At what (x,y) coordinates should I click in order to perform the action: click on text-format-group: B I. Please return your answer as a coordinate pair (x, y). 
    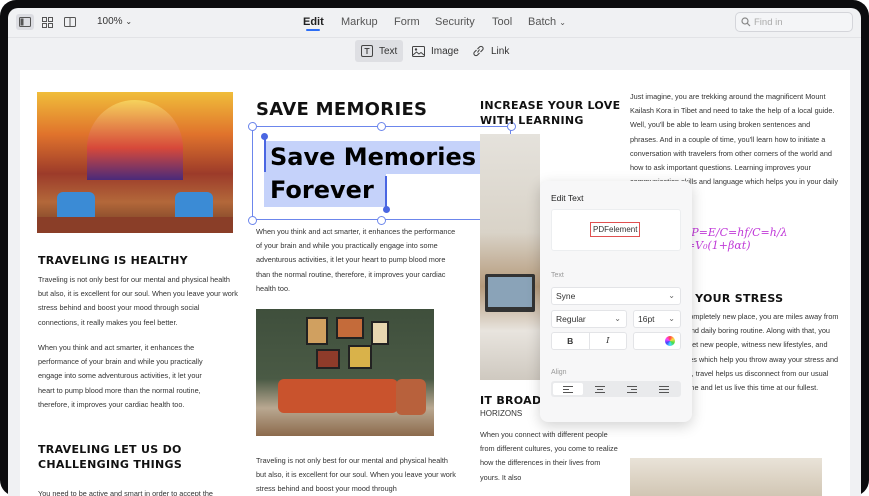
    Looking at the image, I should click on (589, 341).